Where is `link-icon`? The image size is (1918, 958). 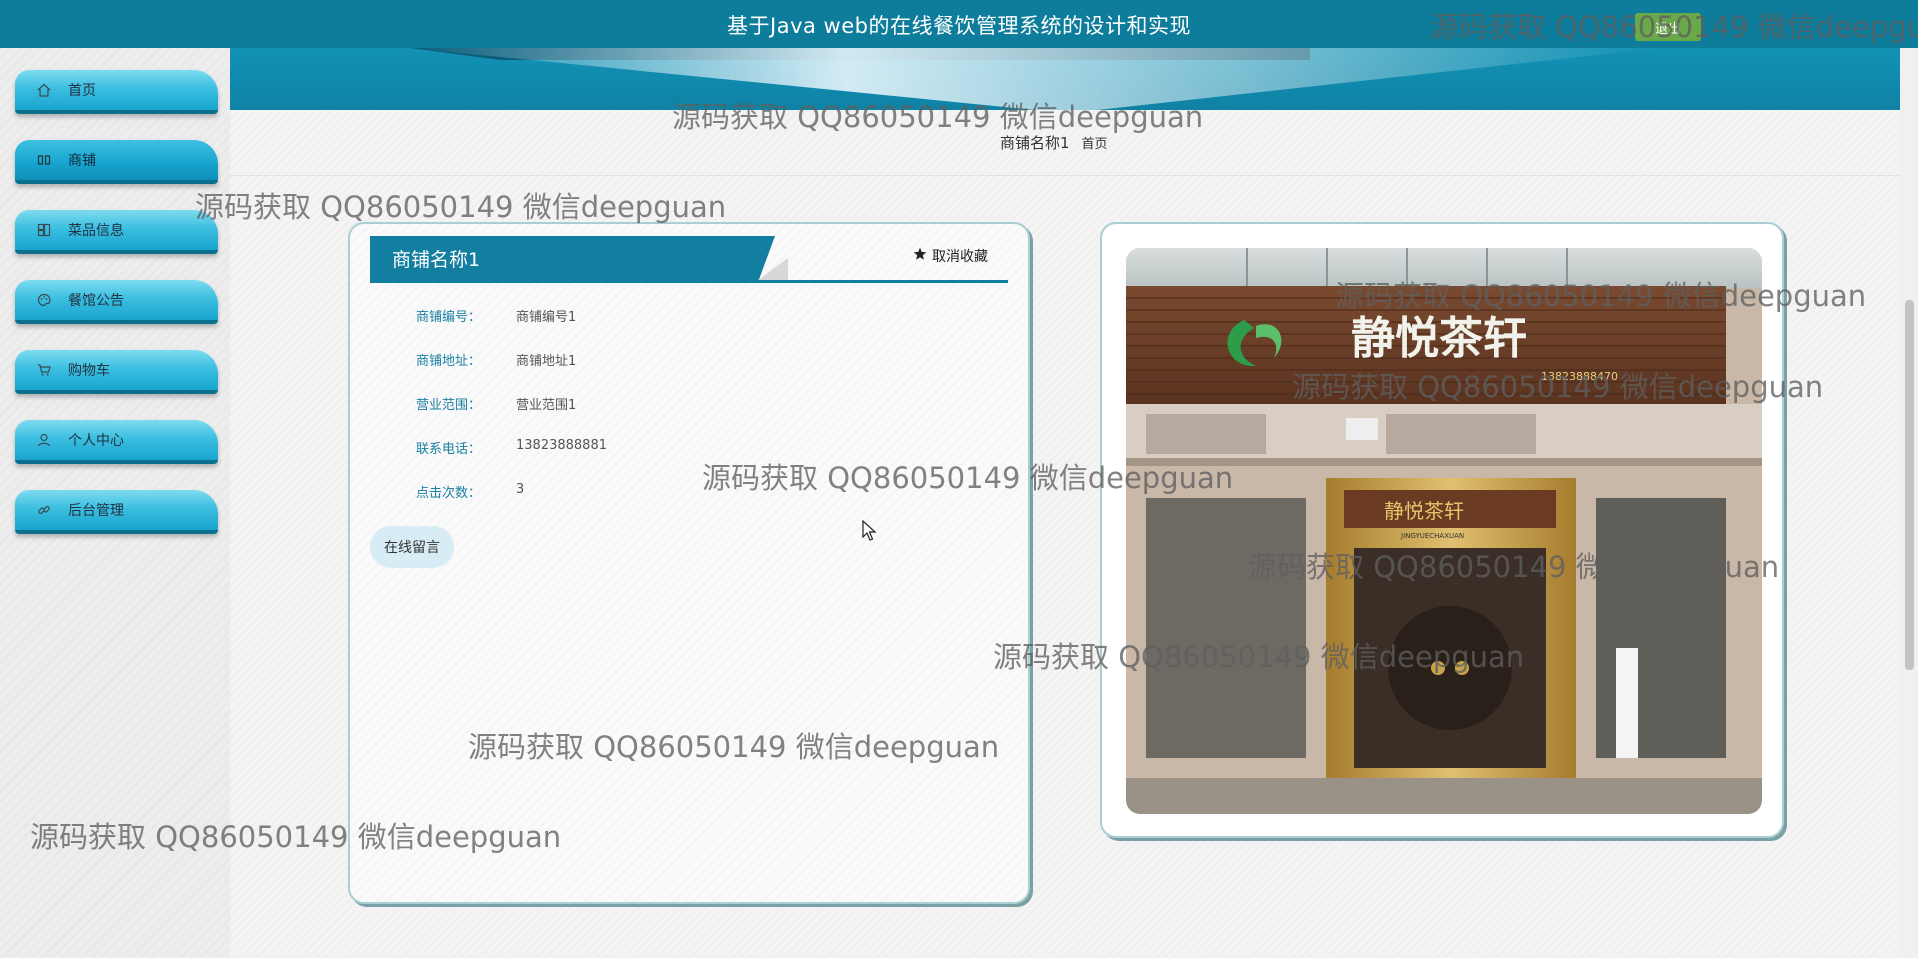
link-icon is located at coordinates (44, 510).